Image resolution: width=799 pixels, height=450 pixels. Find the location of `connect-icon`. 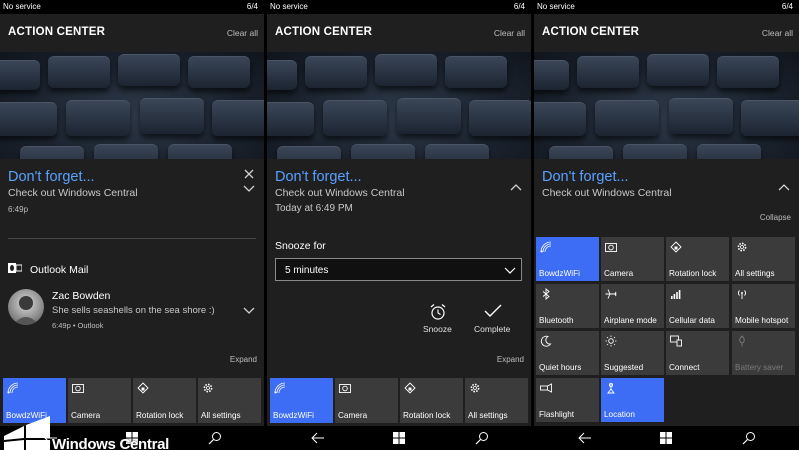

connect-icon is located at coordinates (676, 341).